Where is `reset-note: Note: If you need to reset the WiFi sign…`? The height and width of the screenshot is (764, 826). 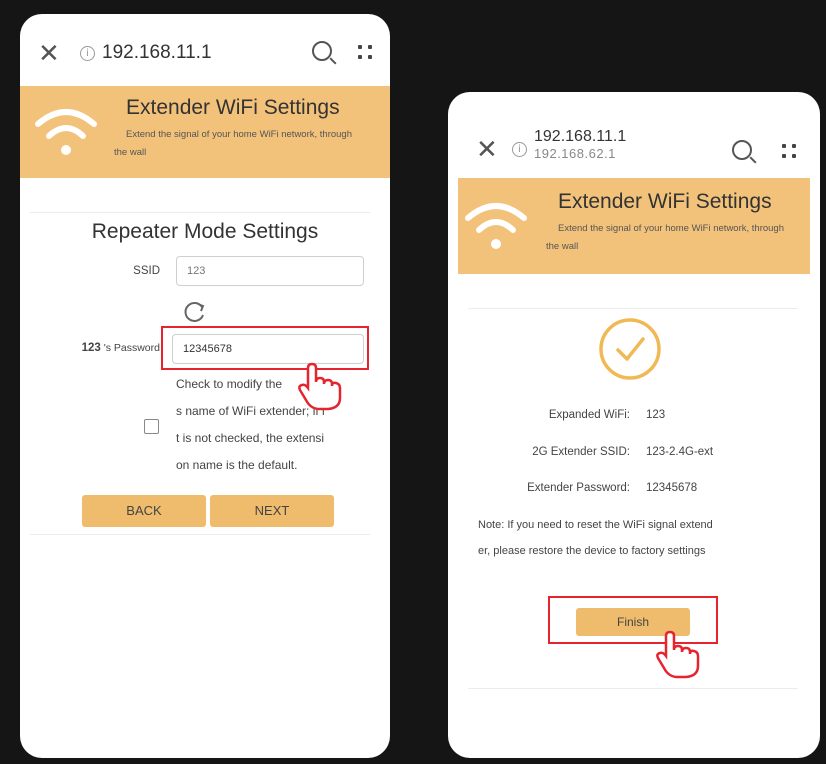 reset-note: Note: If you need to reset the WiFi sign… is located at coordinates (643, 538).